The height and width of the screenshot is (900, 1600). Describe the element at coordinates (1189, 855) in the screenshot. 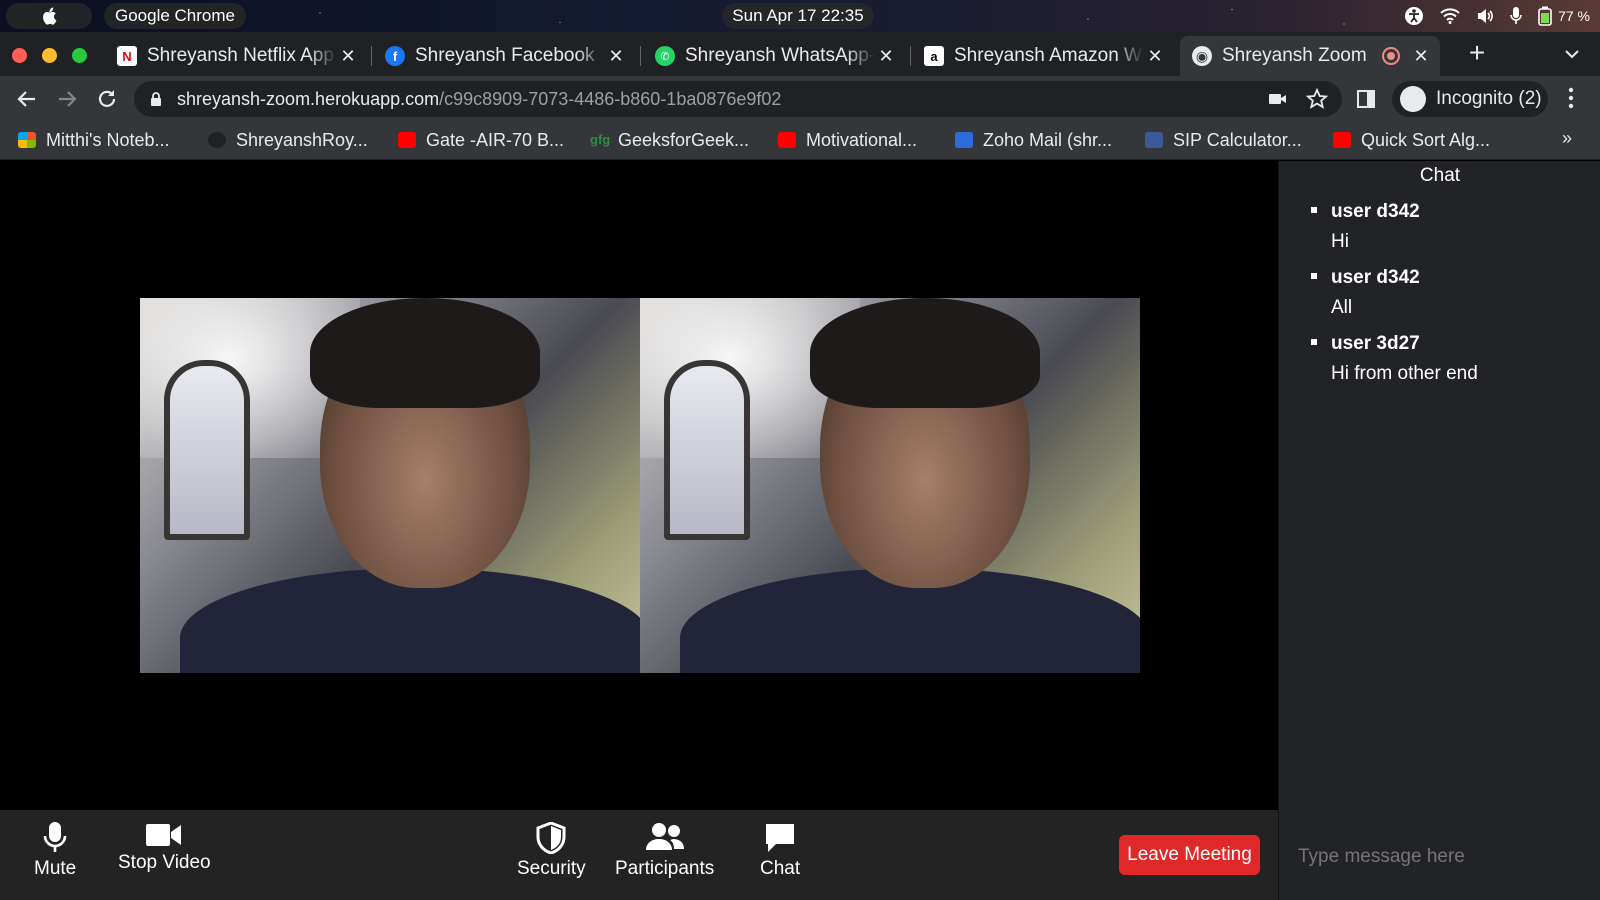

I see `leave-meeting-button: Leave Meeting` at that location.